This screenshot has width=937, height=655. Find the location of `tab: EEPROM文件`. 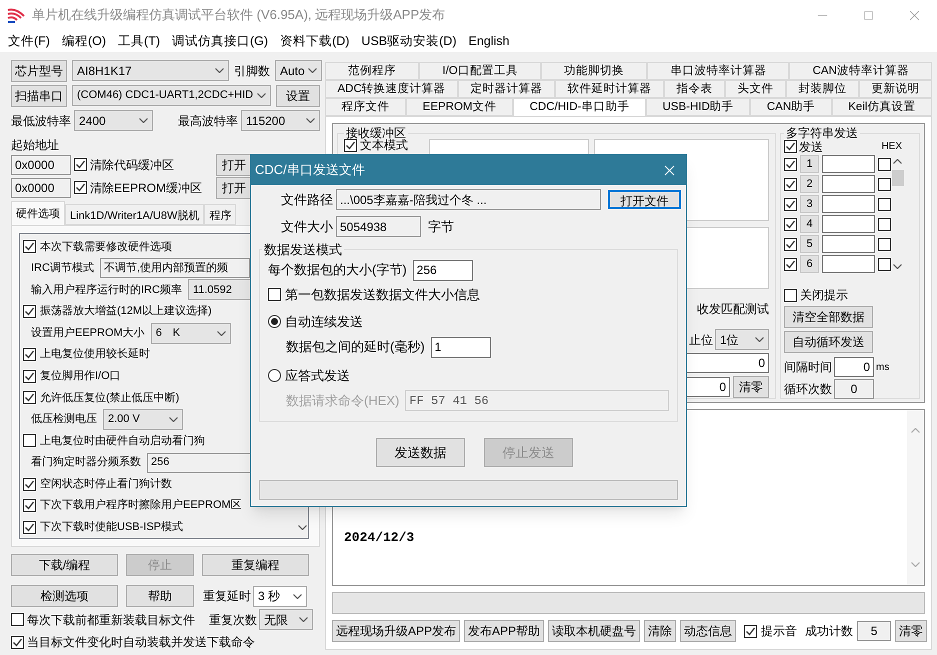

tab: EEPROM文件 is located at coordinates (460, 107).